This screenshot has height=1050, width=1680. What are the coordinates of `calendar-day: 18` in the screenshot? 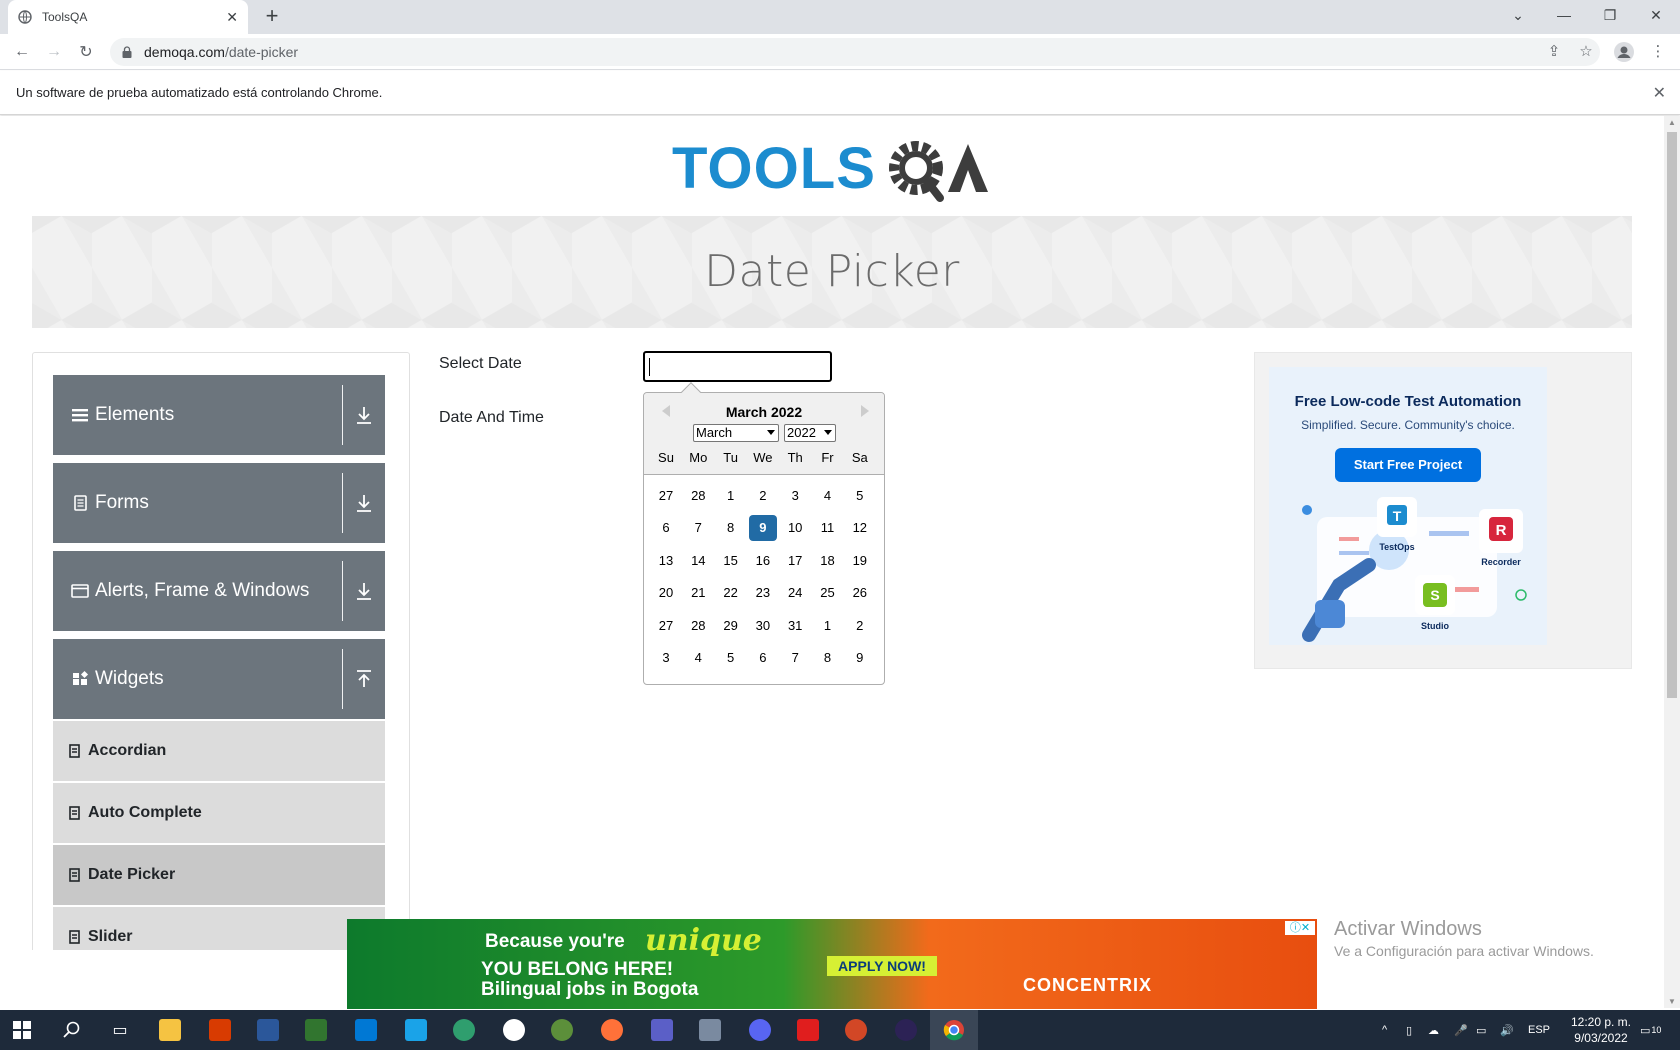 It's located at (828, 561).